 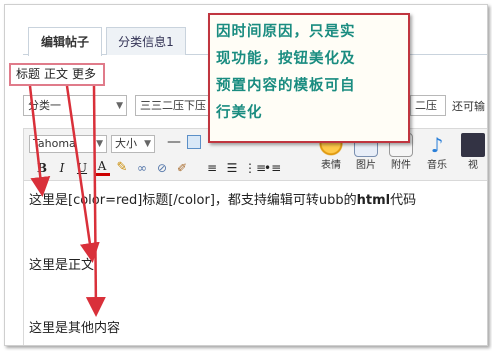 I want to click on font-family-select: Tahoma ▼, so click(x=68, y=144).